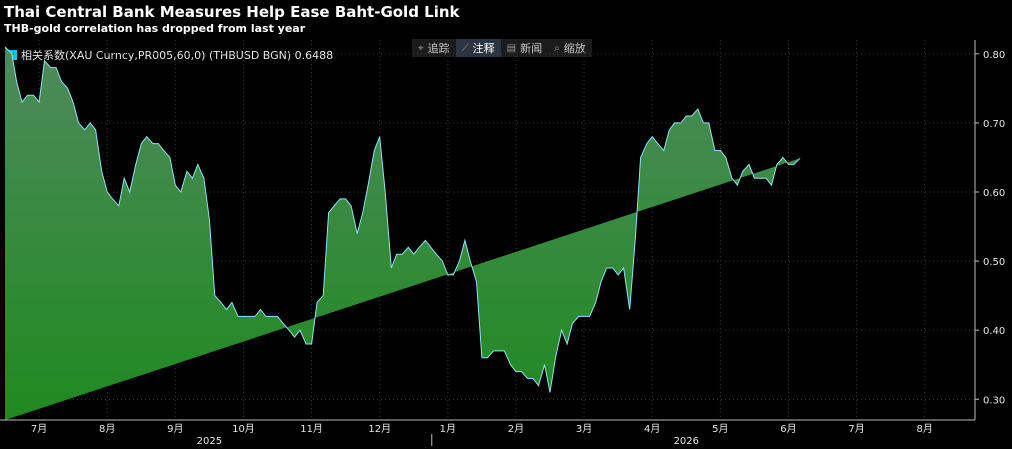 Image resolution: width=1012 pixels, height=449 pixels. What do you see at coordinates (994, 124) in the screenshot?
I see `y-tick-label: 0.70` at bounding box center [994, 124].